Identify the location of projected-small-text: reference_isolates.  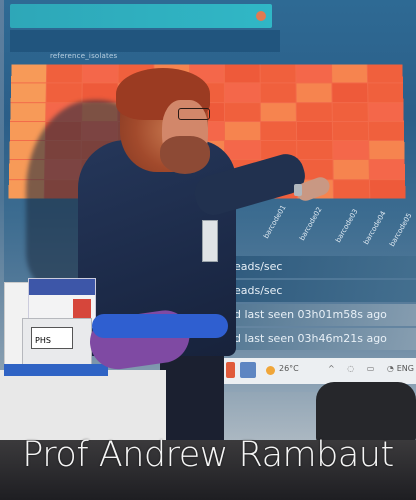
(84, 56).